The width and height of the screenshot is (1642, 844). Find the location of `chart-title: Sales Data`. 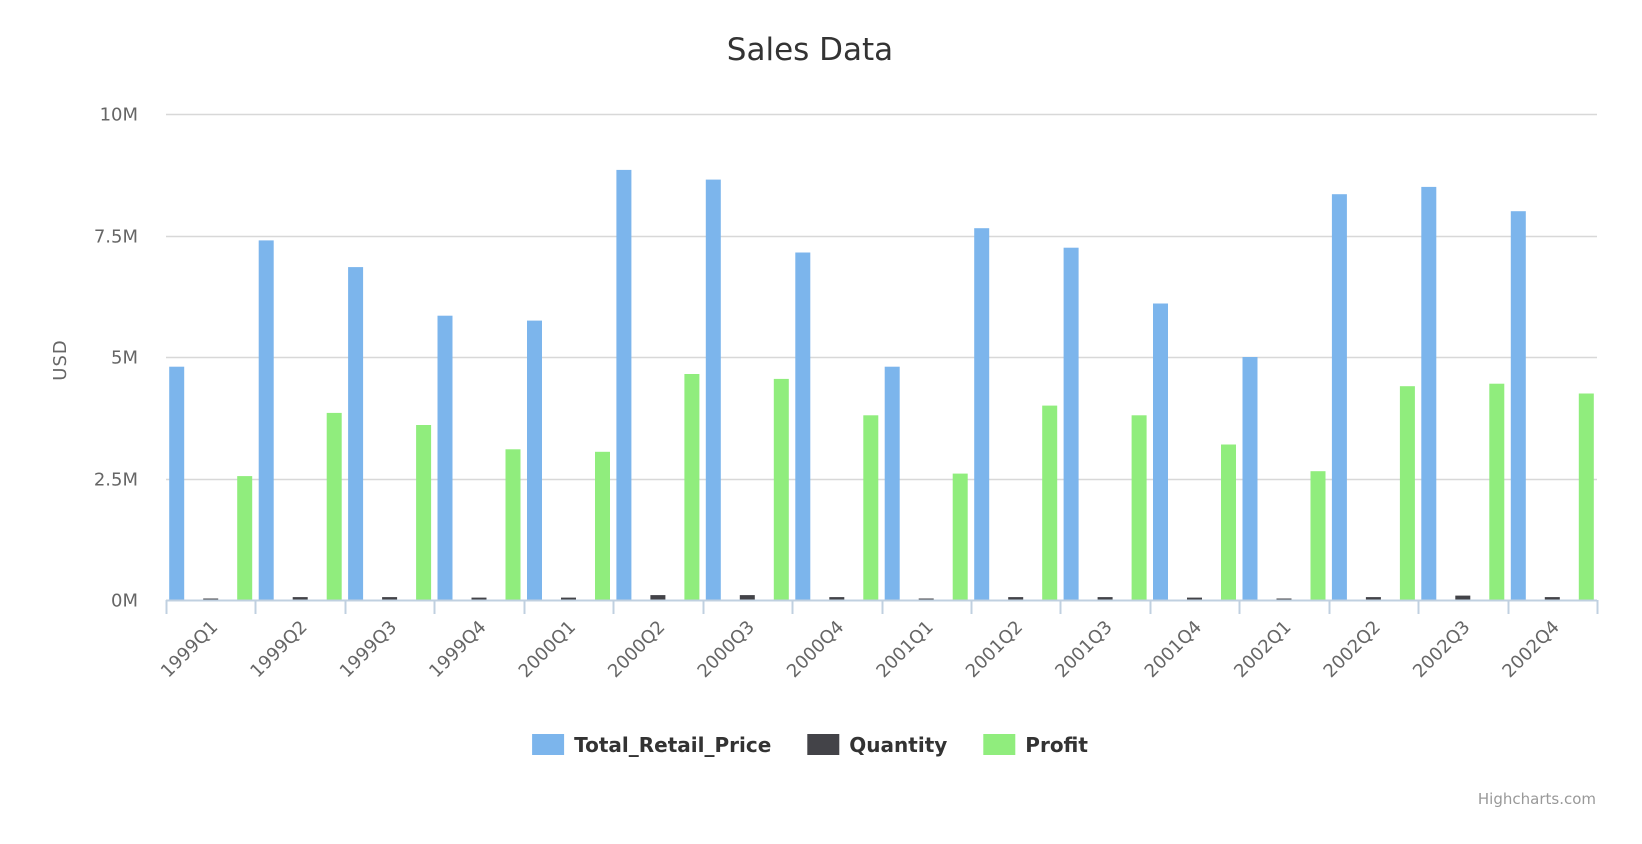

chart-title: Sales Data is located at coordinates (810, 50).